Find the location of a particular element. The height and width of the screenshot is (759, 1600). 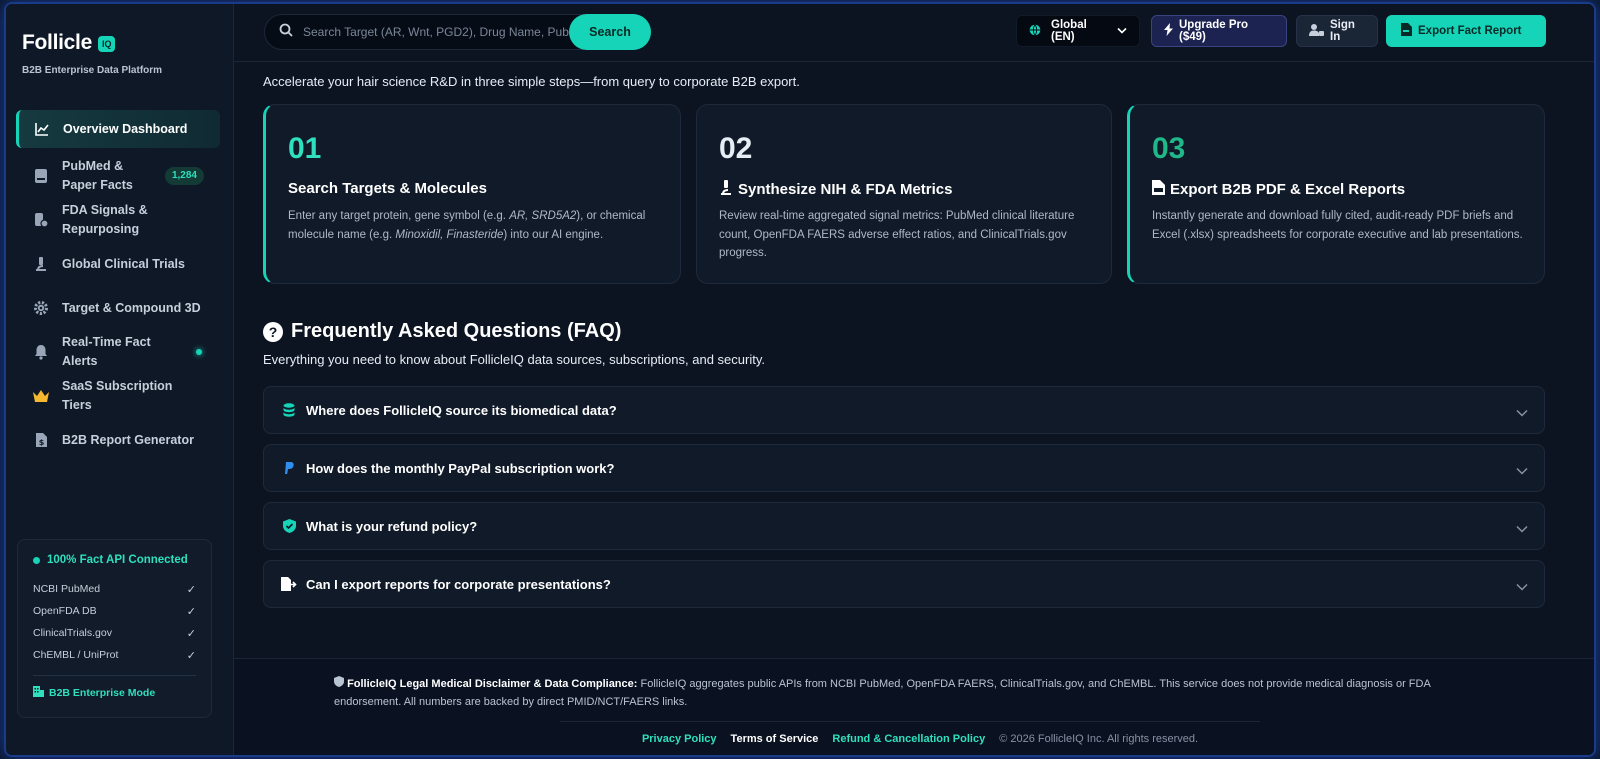

book-icon is located at coordinates (41, 176).